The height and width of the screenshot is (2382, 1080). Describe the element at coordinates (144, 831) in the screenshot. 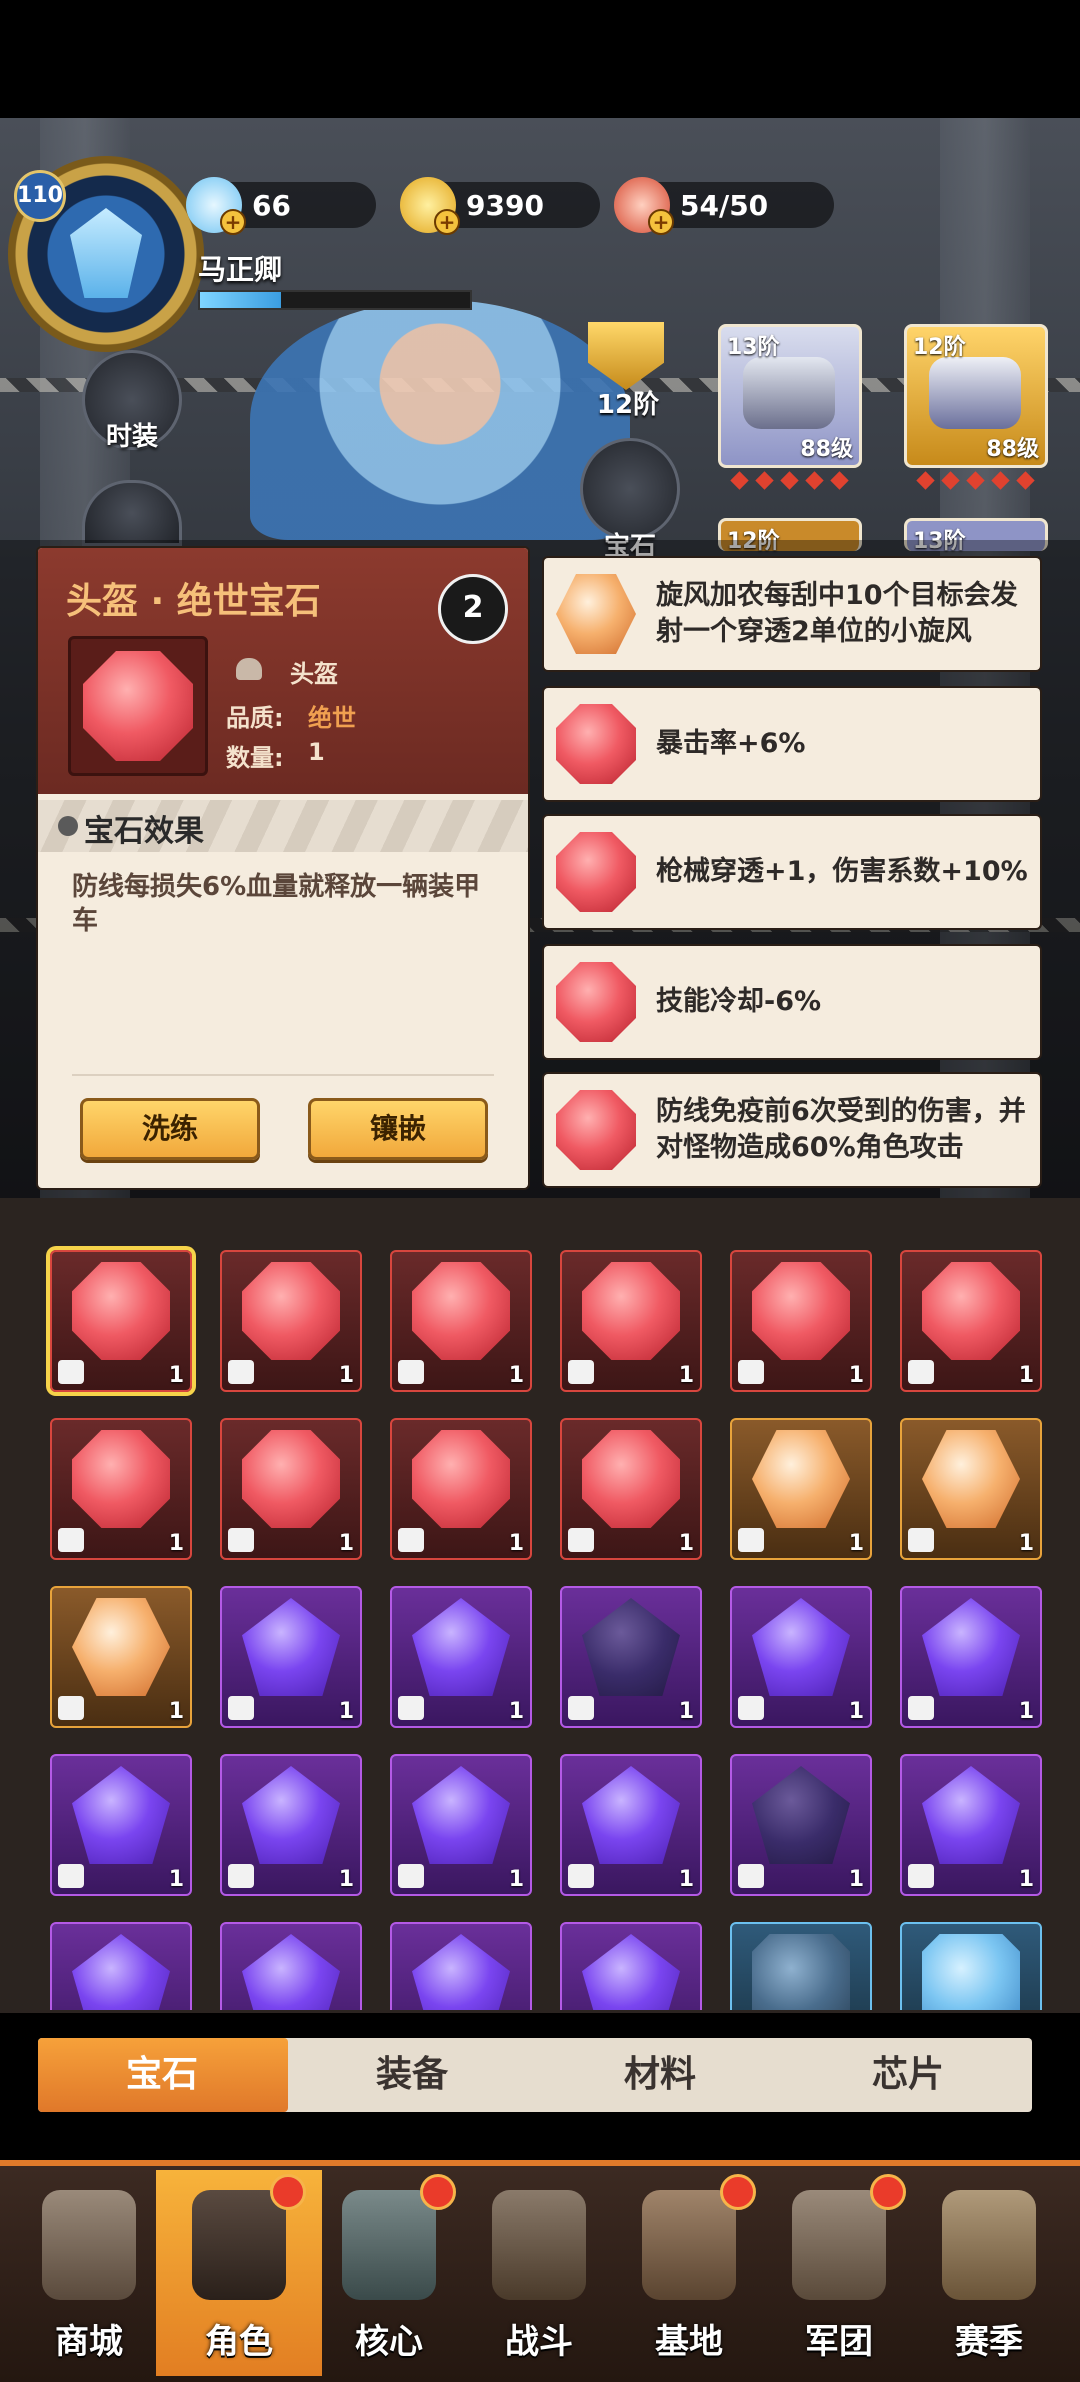

I see `effect-title: 宝石效果` at that location.